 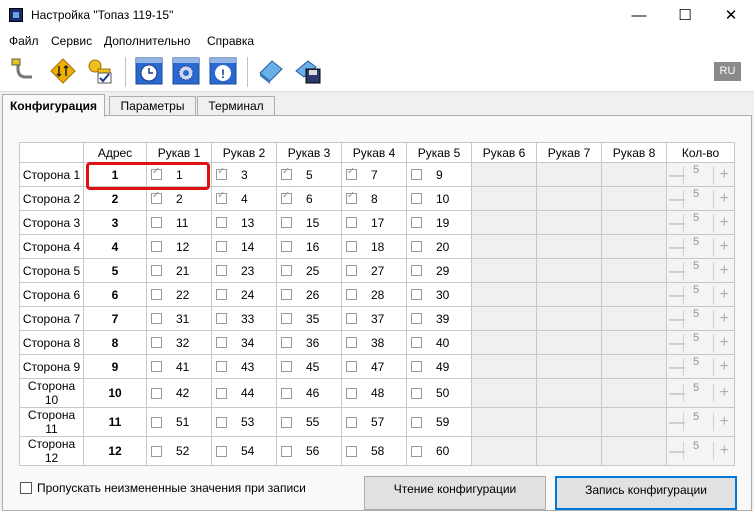 I want to click on write-config-button: Запись конфигурации, so click(x=646, y=493).